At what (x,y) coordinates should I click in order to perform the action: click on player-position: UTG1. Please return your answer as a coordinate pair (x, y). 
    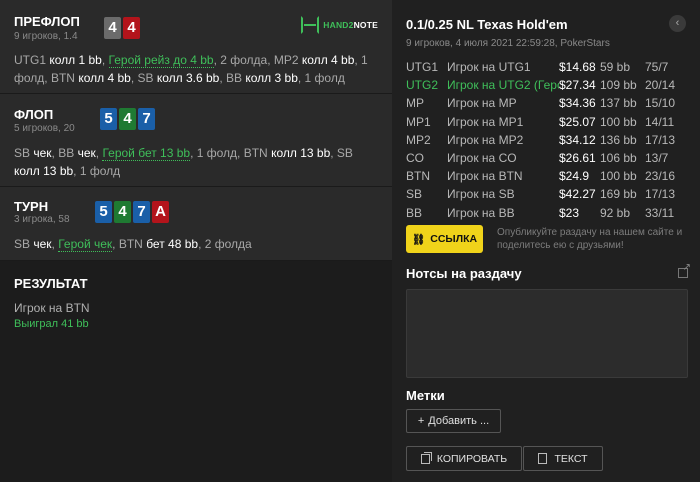
    Looking at the image, I should click on (422, 67).